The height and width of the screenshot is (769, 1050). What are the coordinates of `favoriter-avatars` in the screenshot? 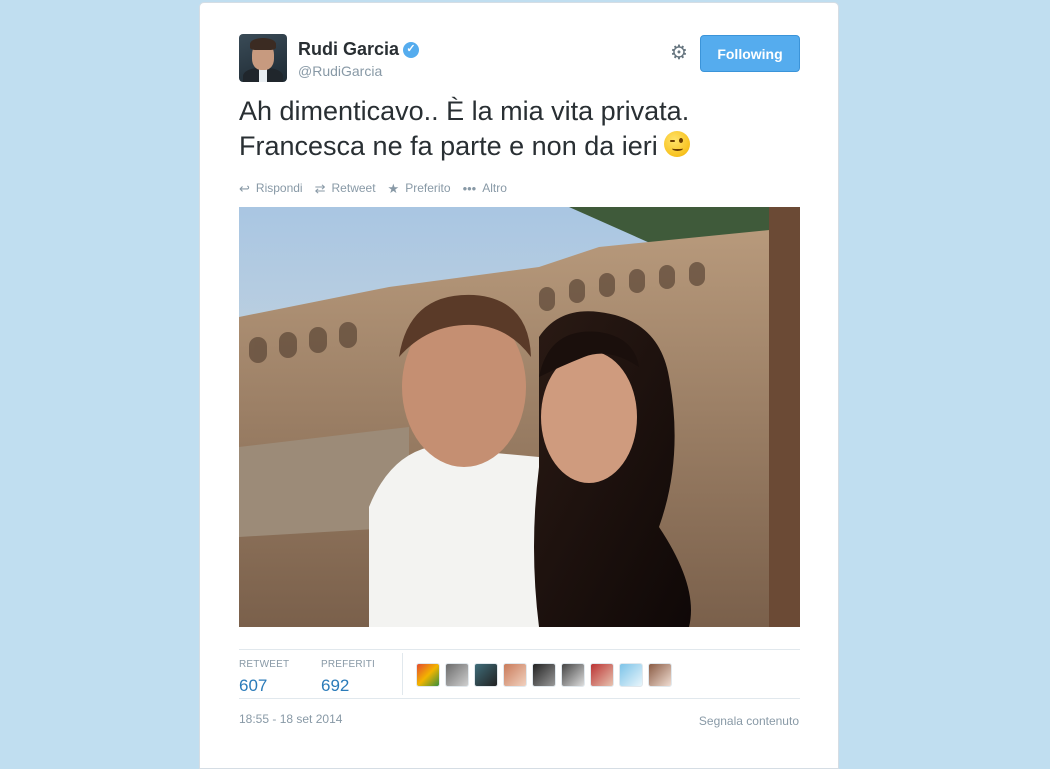 It's located at (544, 675).